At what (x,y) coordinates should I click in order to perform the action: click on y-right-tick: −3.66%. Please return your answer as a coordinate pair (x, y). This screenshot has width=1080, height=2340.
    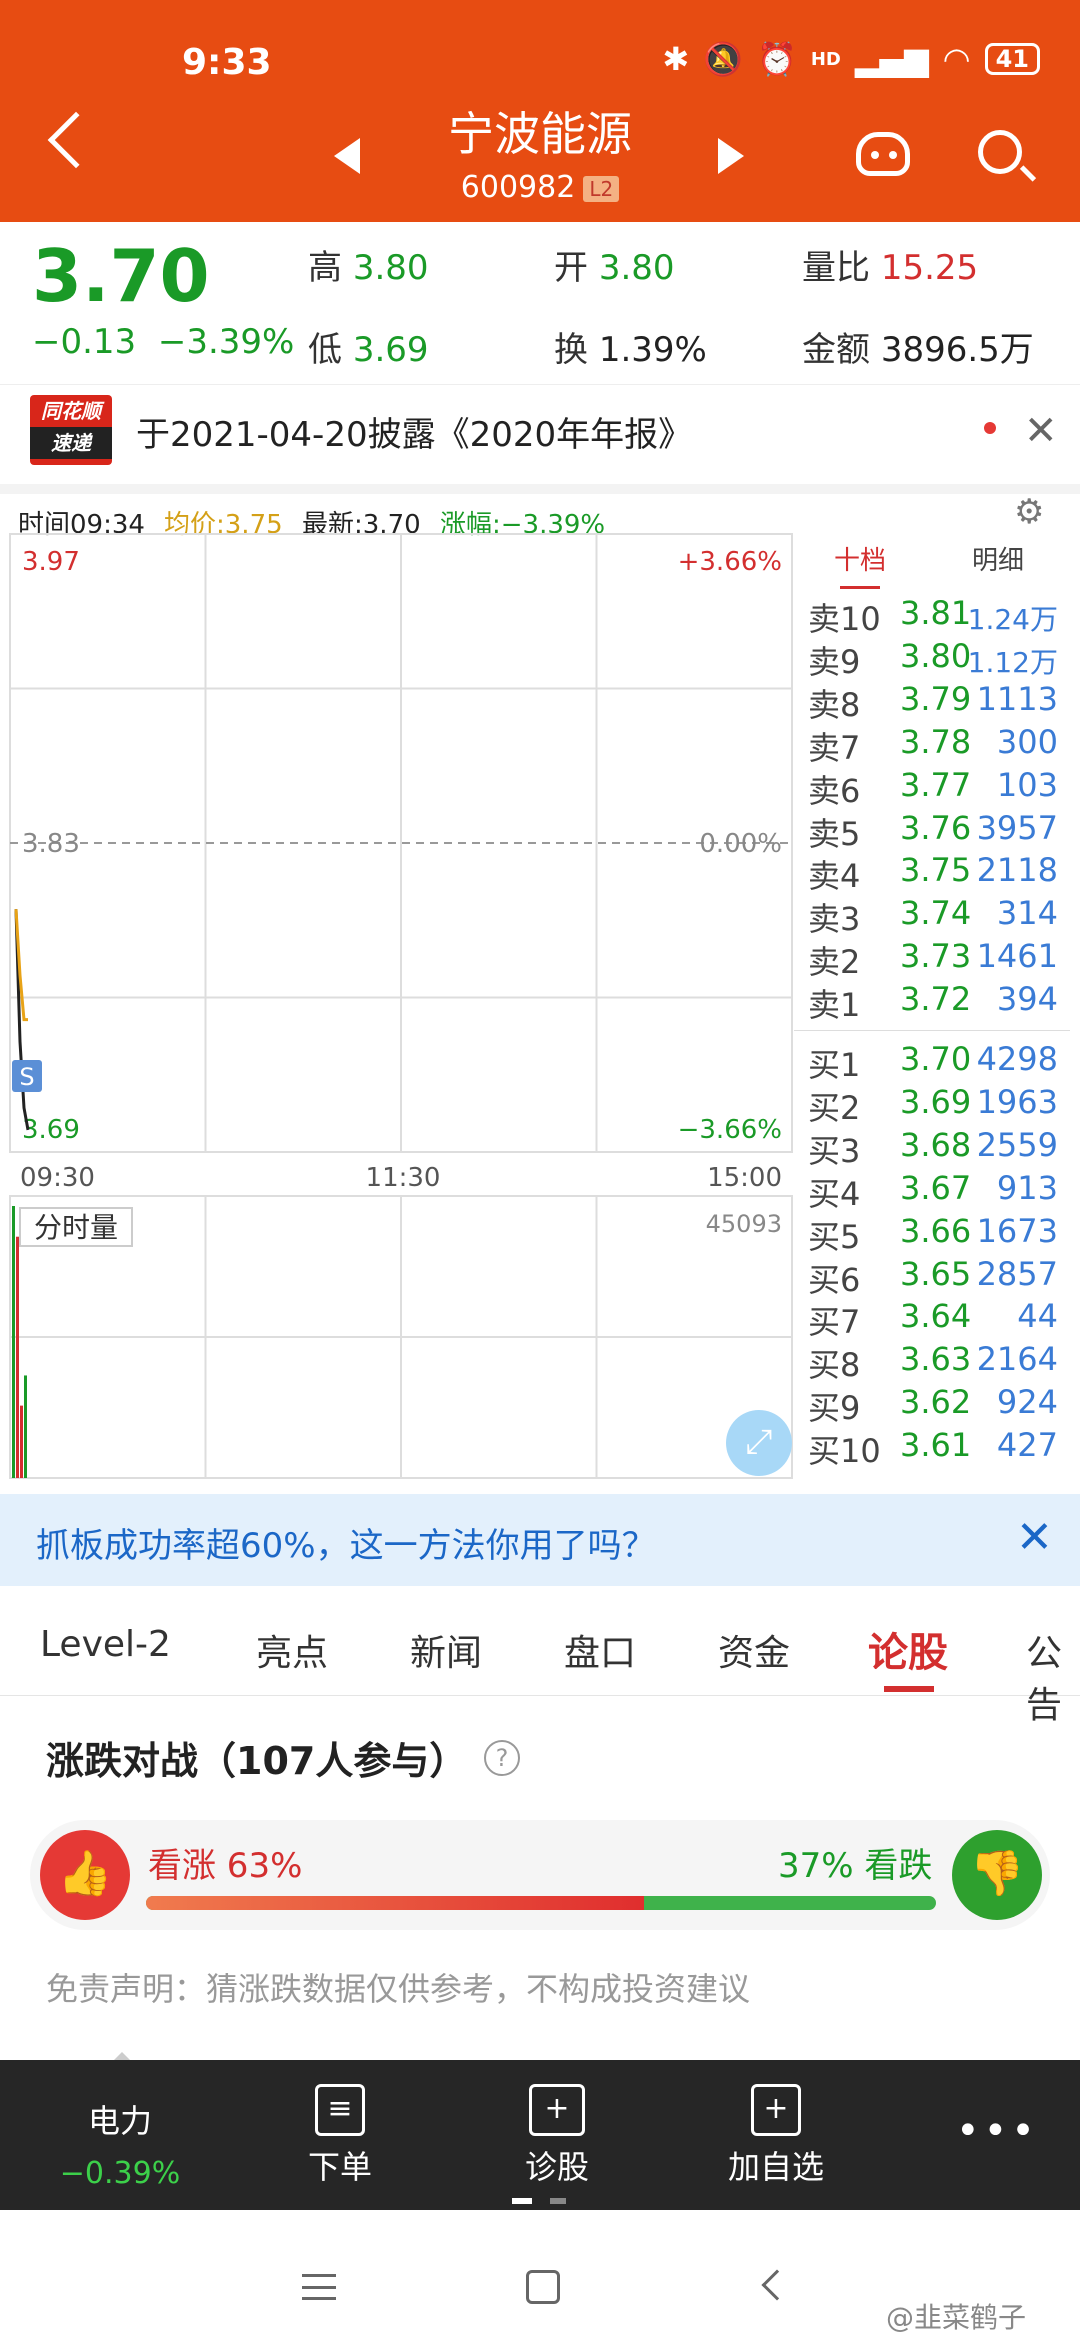
    Looking at the image, I should click on (730, 1130).